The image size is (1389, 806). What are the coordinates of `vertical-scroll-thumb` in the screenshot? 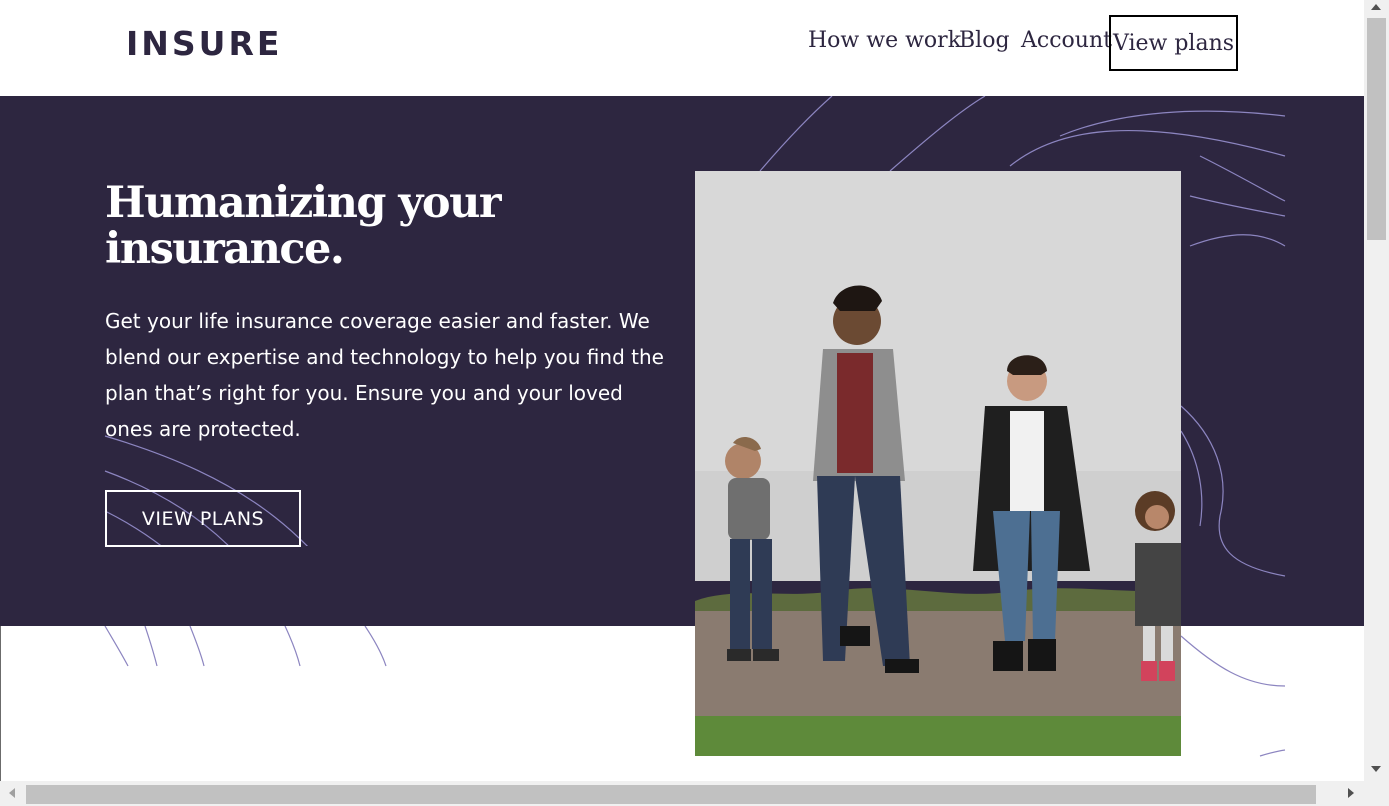 It's located at (1376, 129).